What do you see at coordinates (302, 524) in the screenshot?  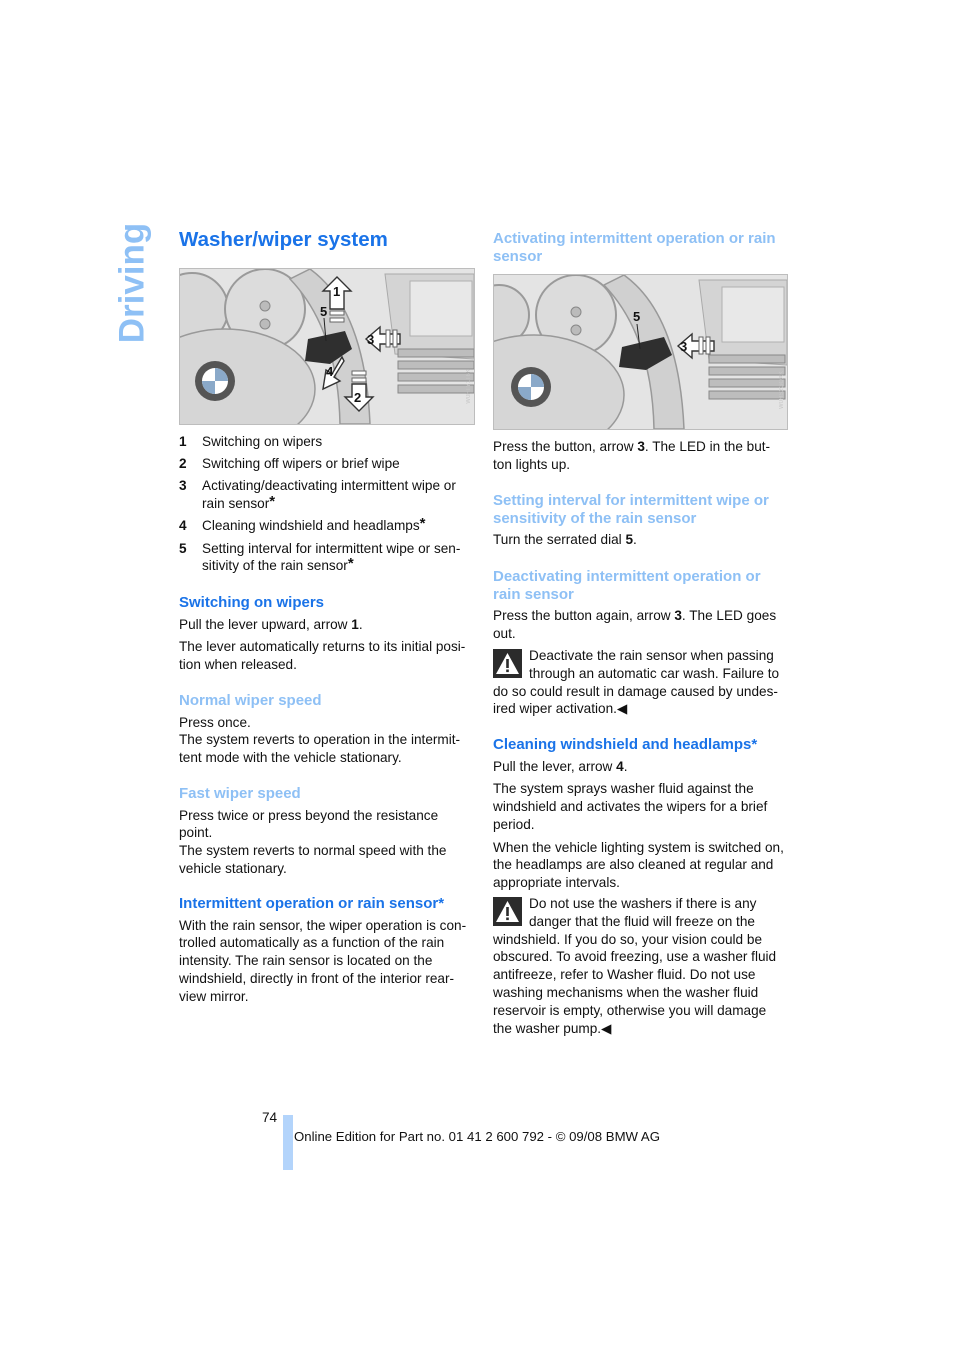 I see `legend-item: 4 Cleaning windshield and headlamps*` at bounding box center [302, 524].